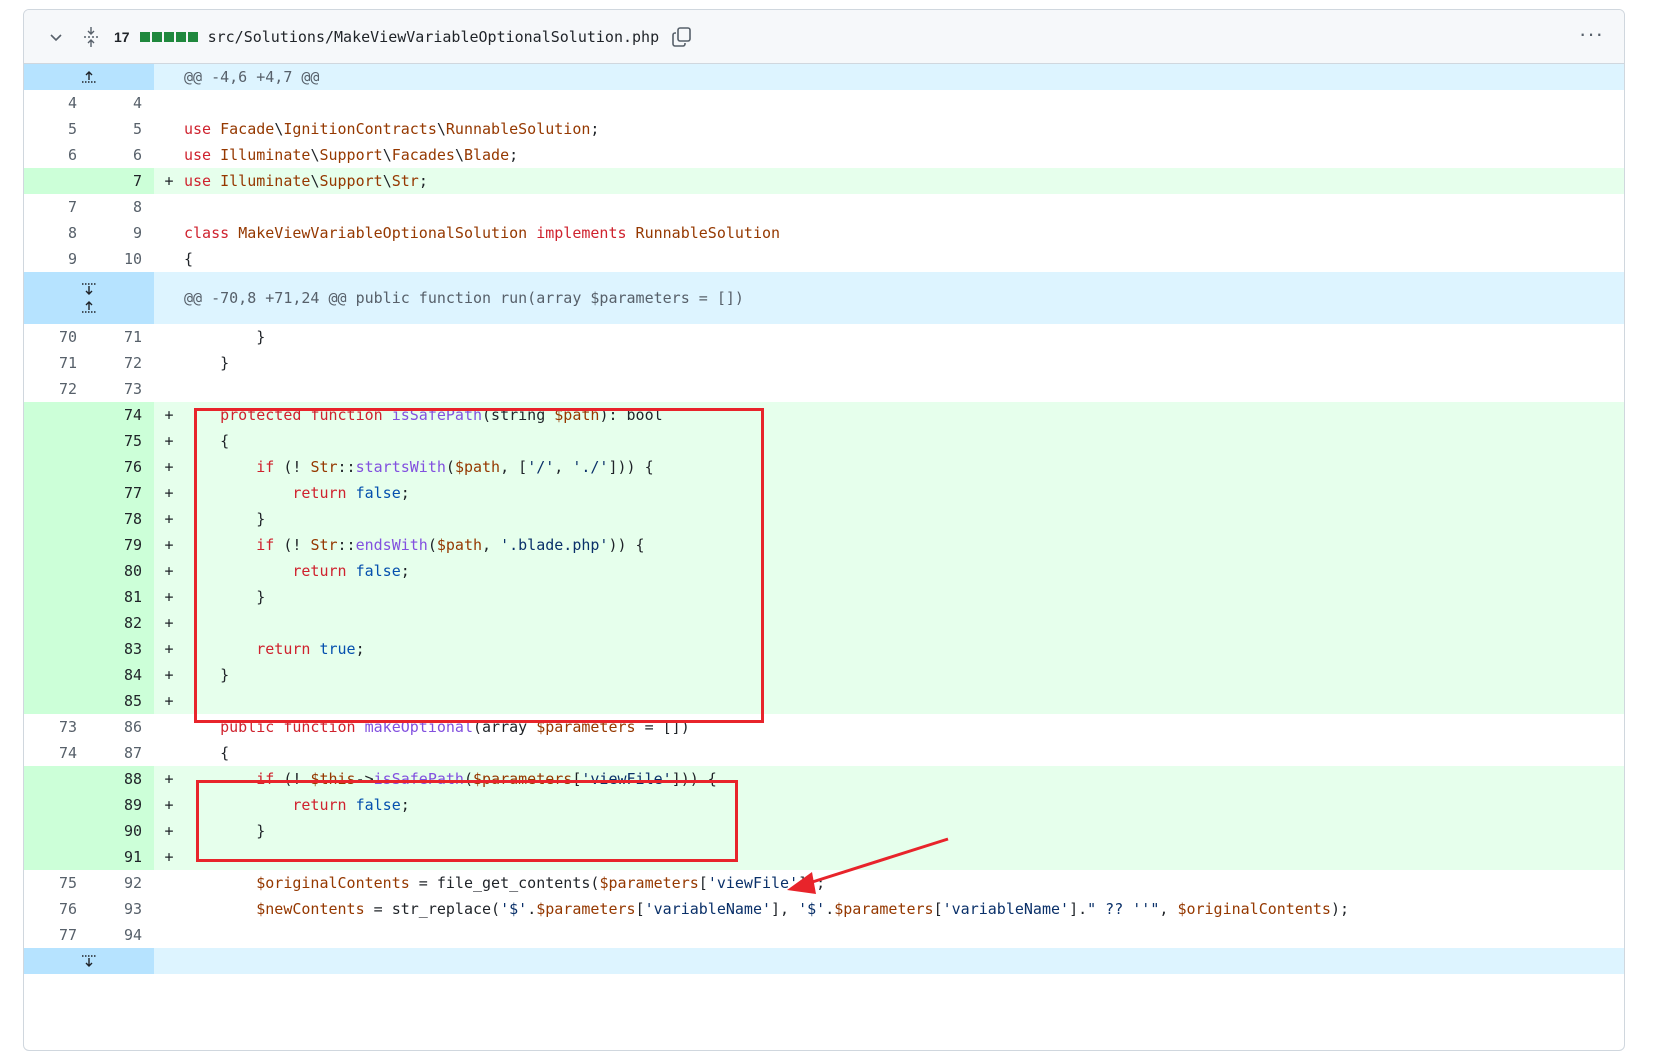  What do you see at coordinates (121, 389) in the screenshot?
I see `new-line-number: 73` at bounding box center [121, 389].